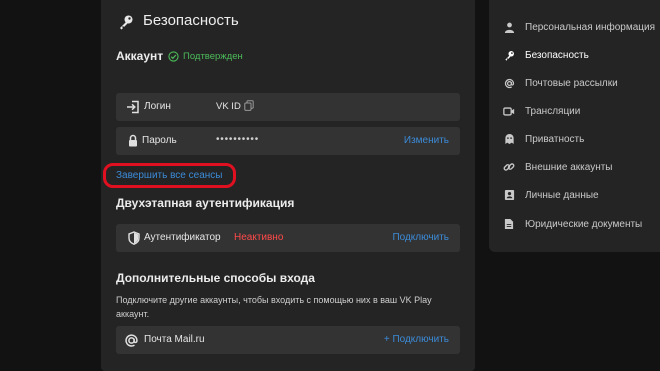  Describe the element at coordinates (215, 278) in the screenshot. I see `extra-login-title: Дополнительные способы входа` at that location.